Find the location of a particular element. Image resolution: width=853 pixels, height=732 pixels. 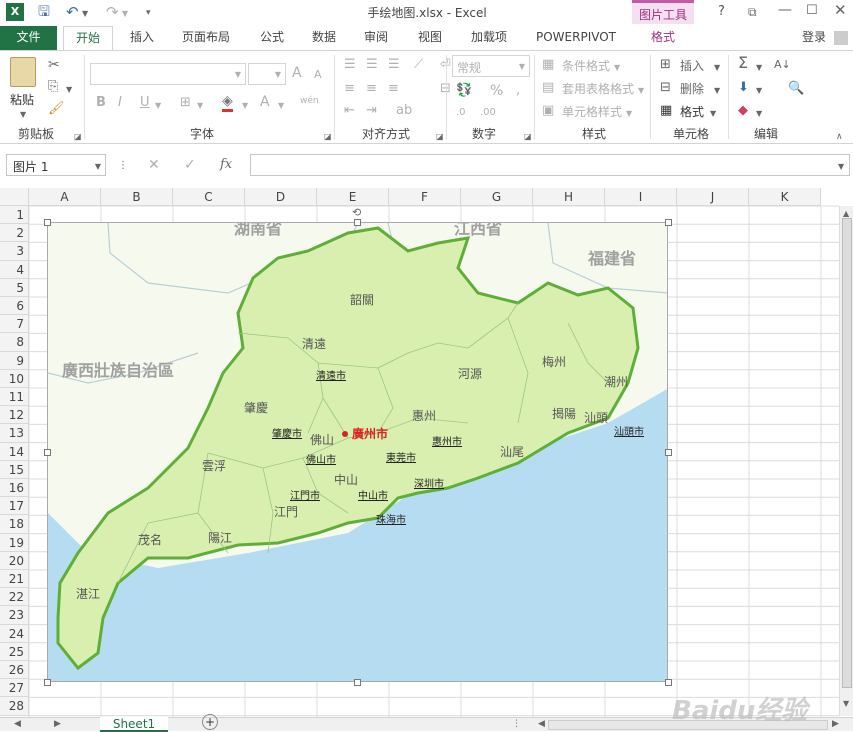

customize-qat-icon: ▾ is located at coordinates (148, 13).